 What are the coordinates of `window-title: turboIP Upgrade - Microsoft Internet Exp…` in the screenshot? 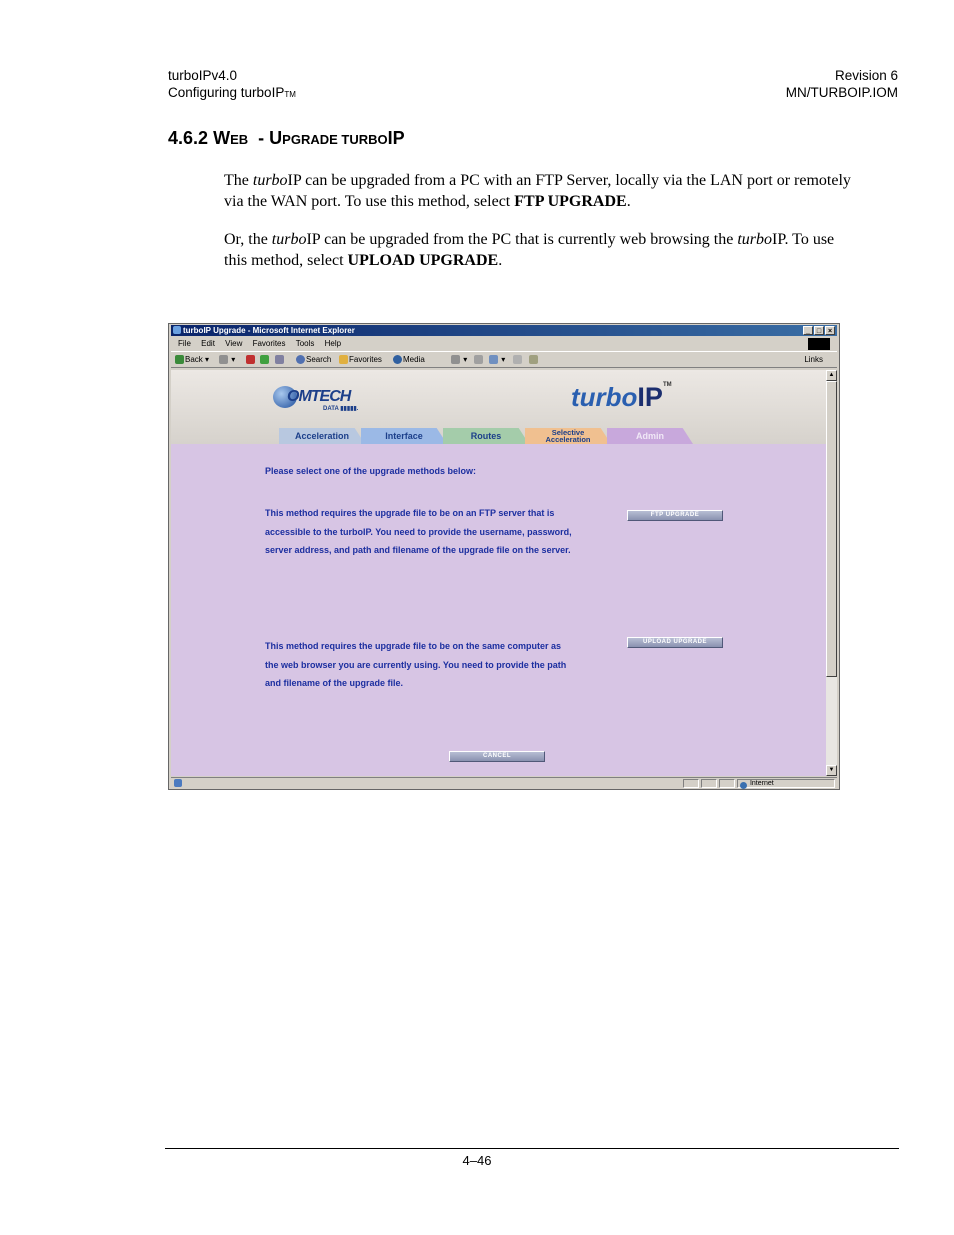 It's located at (269, 330).